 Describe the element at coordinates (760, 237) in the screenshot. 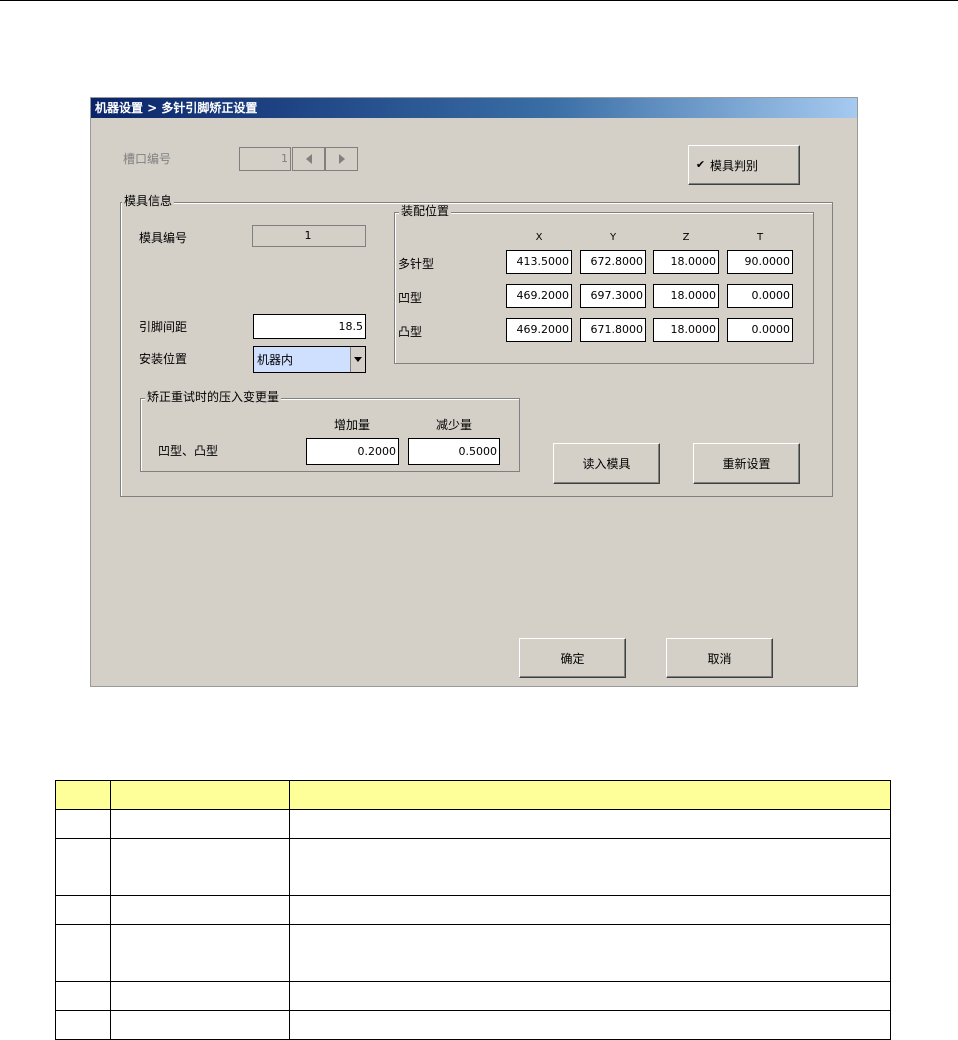

I see `assembly-header-t: T` at that location.